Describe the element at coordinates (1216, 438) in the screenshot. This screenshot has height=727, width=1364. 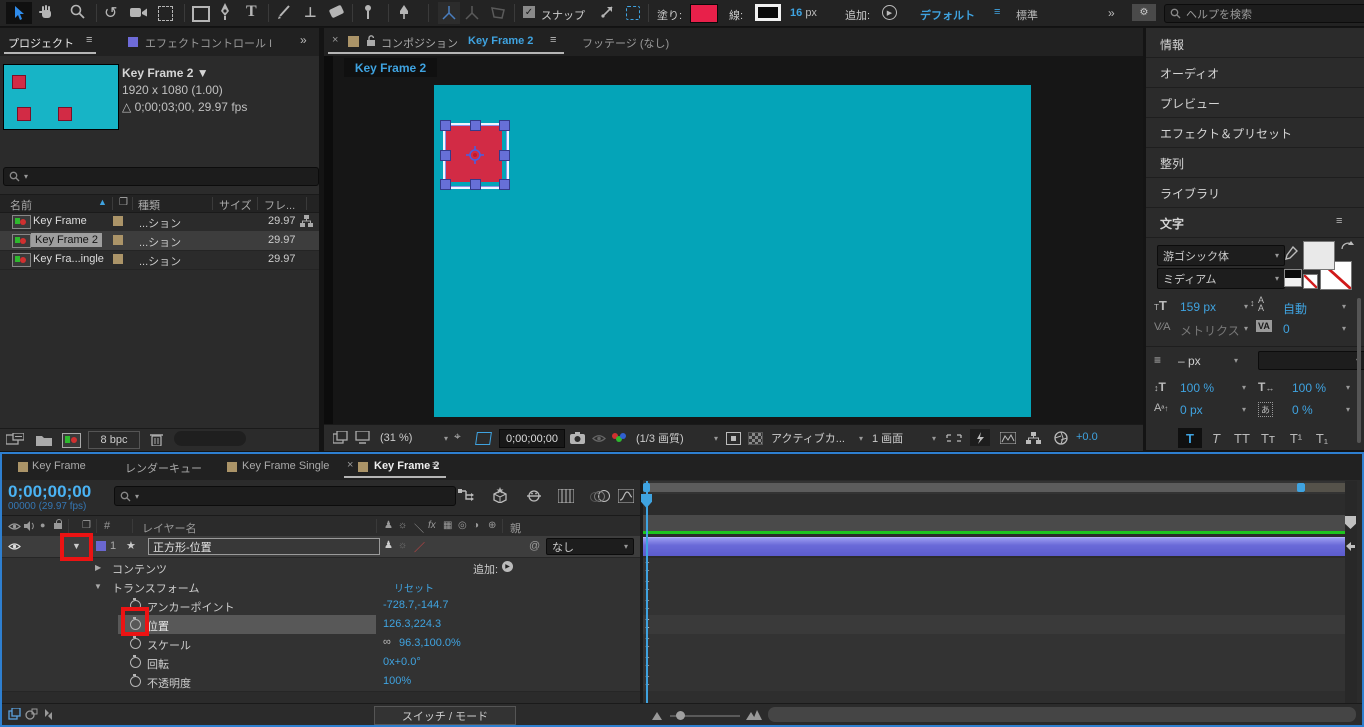
I see `faux-italic-button: T` at that location.